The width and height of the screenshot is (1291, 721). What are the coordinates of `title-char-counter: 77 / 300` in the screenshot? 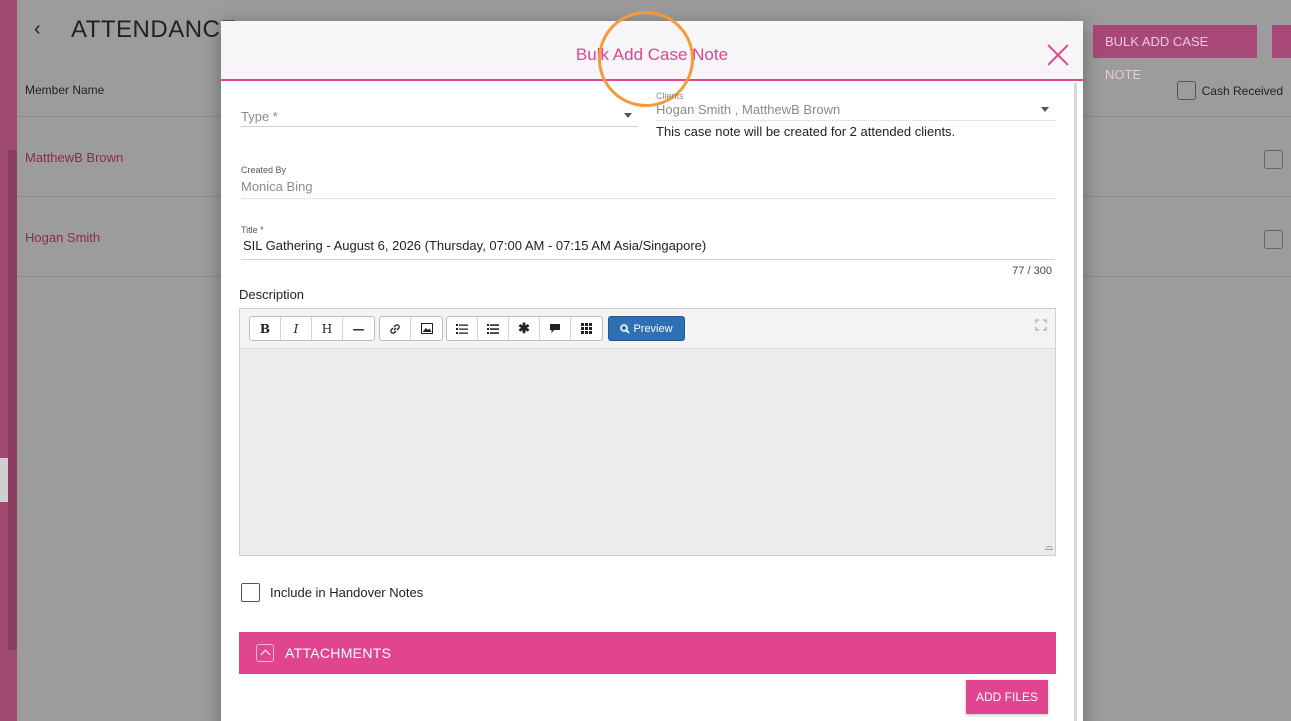 It's located at (1032, 271).